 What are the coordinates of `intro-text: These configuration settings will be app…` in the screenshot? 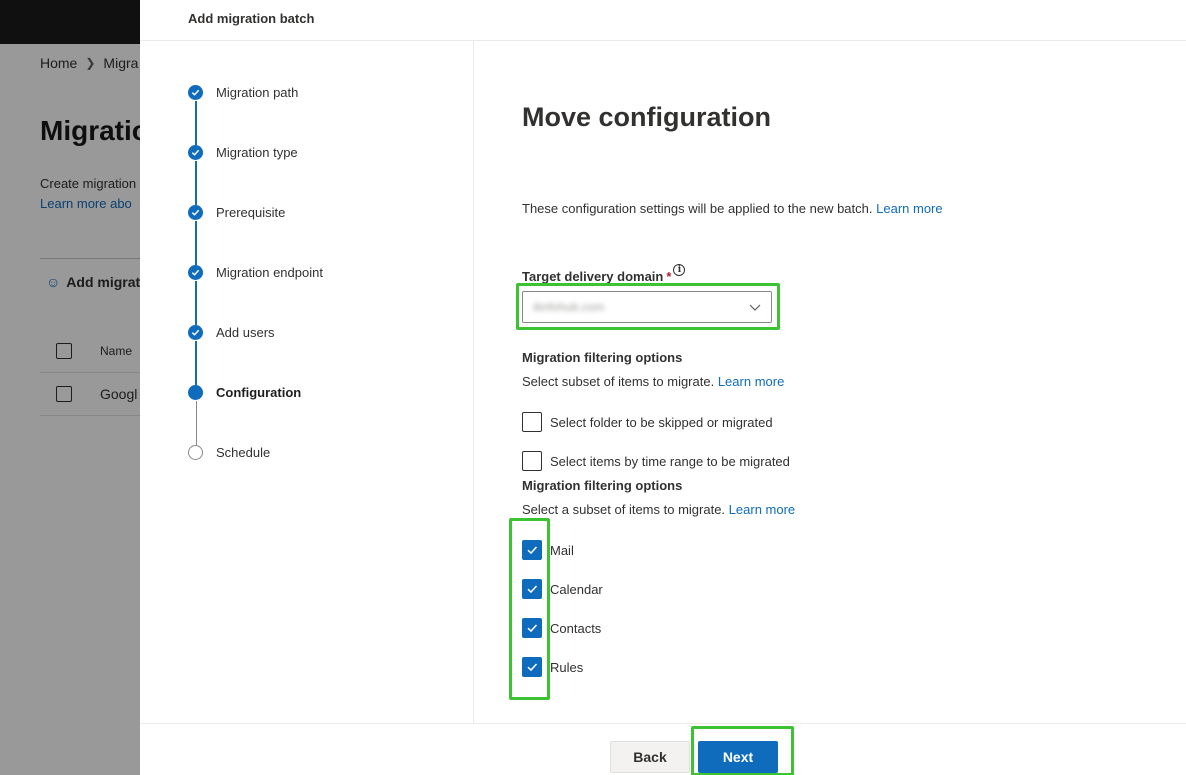 It's located at (732, 208).